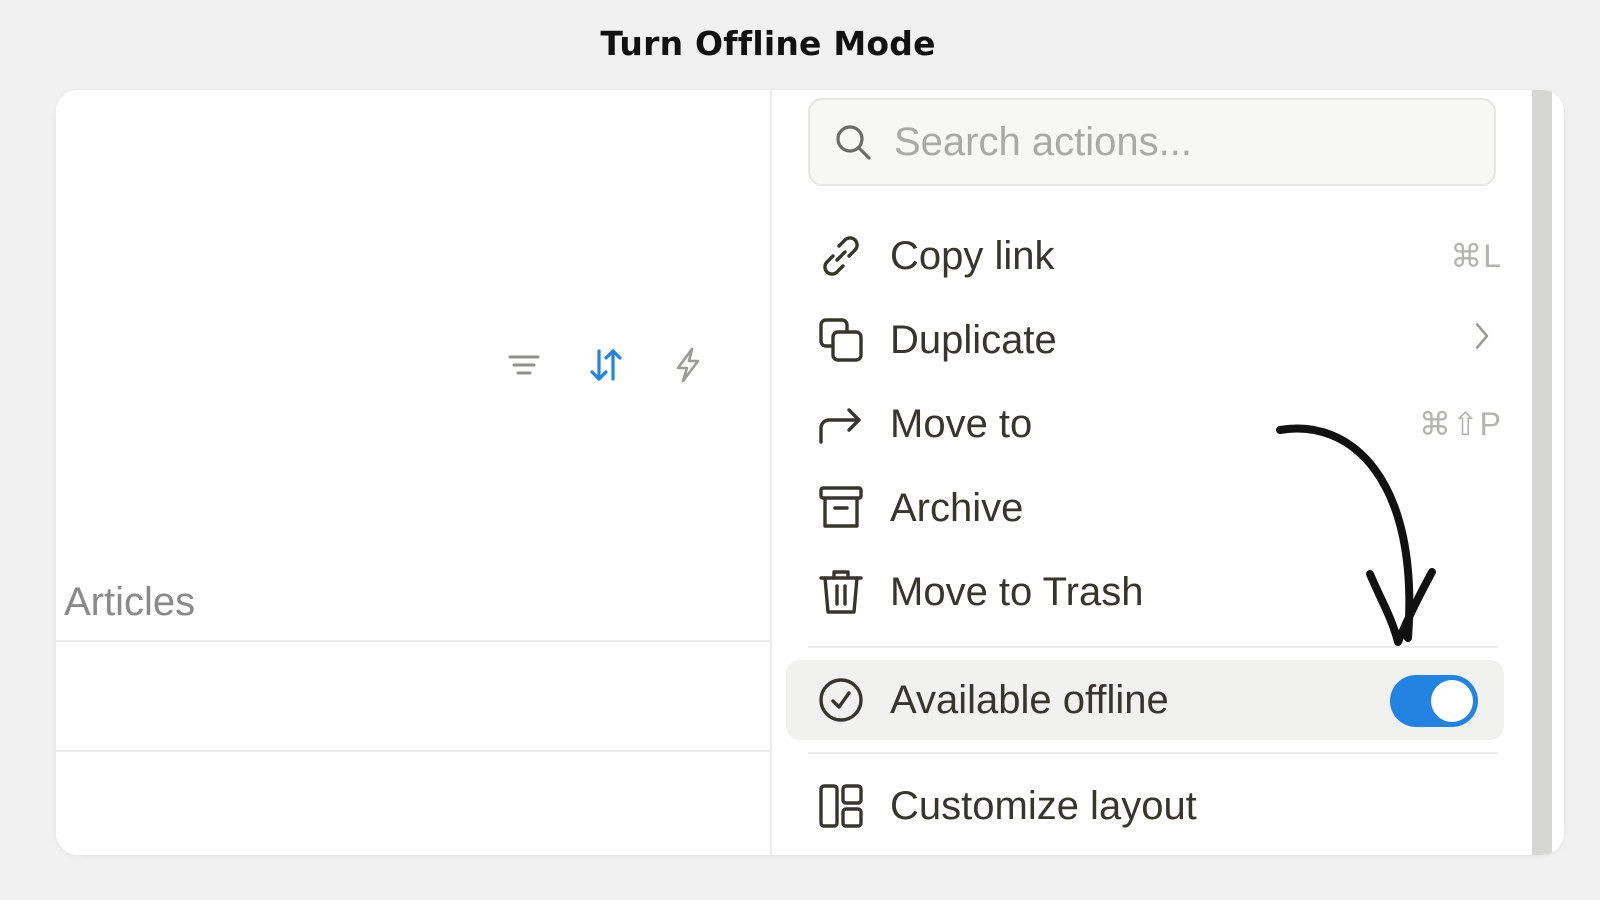 This screenshot has height=900, width=1600. What do you see at coordinates (1542, 472) in the screenshot?
I see `menu-scrollbar` at bounding box center [1542, 472].